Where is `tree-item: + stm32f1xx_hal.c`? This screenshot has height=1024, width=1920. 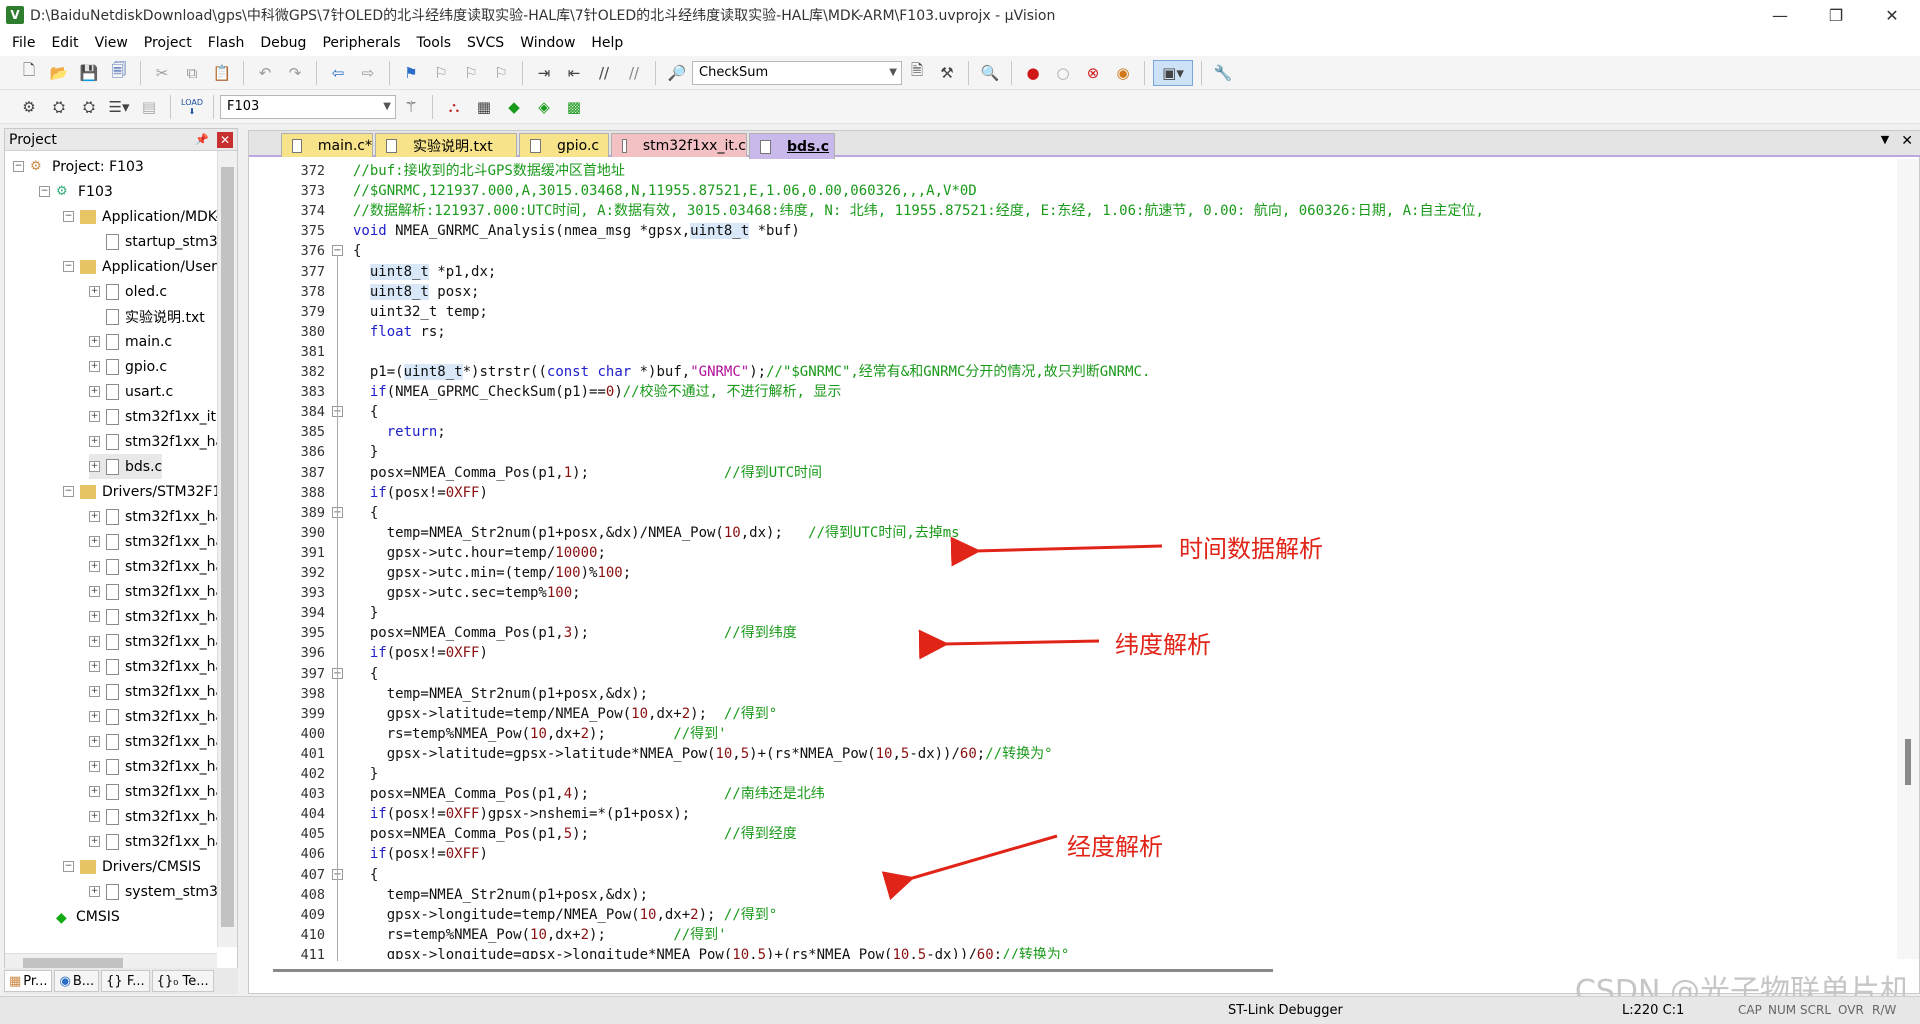 tree-item: + stm32f1xx_hal.c is located at coordinates (153, 616).